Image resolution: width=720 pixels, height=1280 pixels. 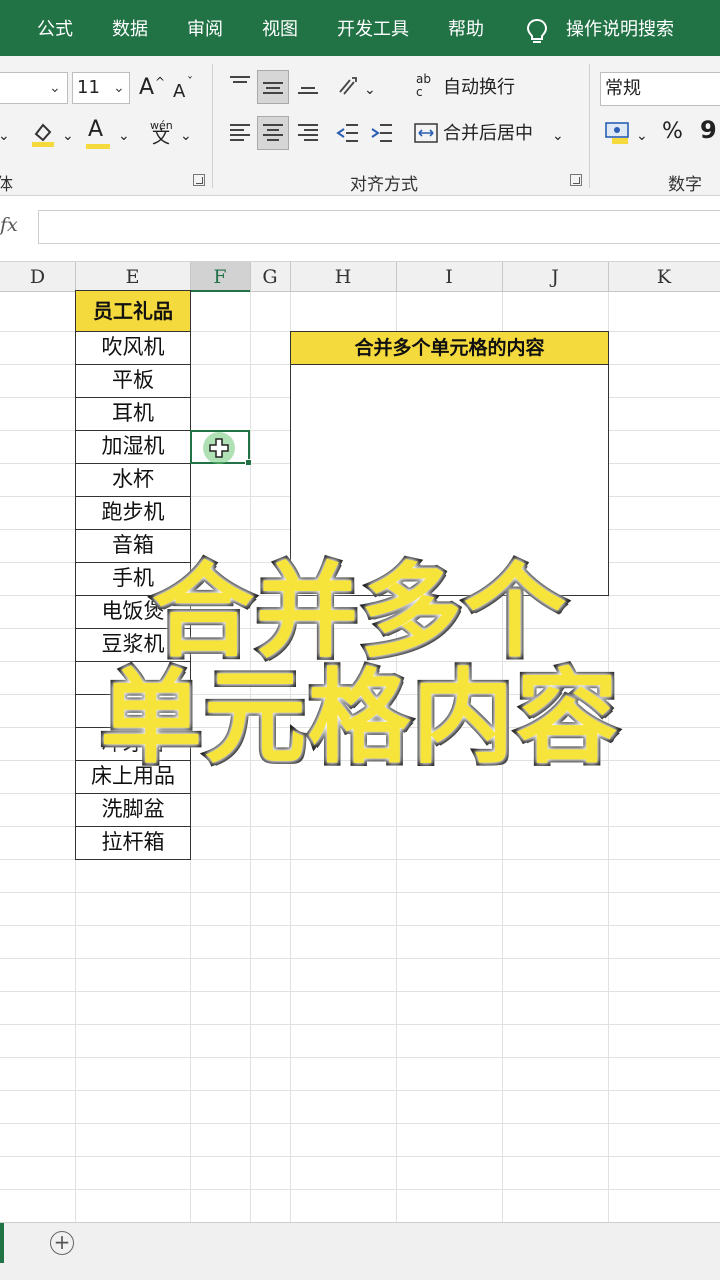 What do you see at coordinates (672, 132) in the screenshot?
I see `percent-style-button: %` at bounding box center [672, 132].